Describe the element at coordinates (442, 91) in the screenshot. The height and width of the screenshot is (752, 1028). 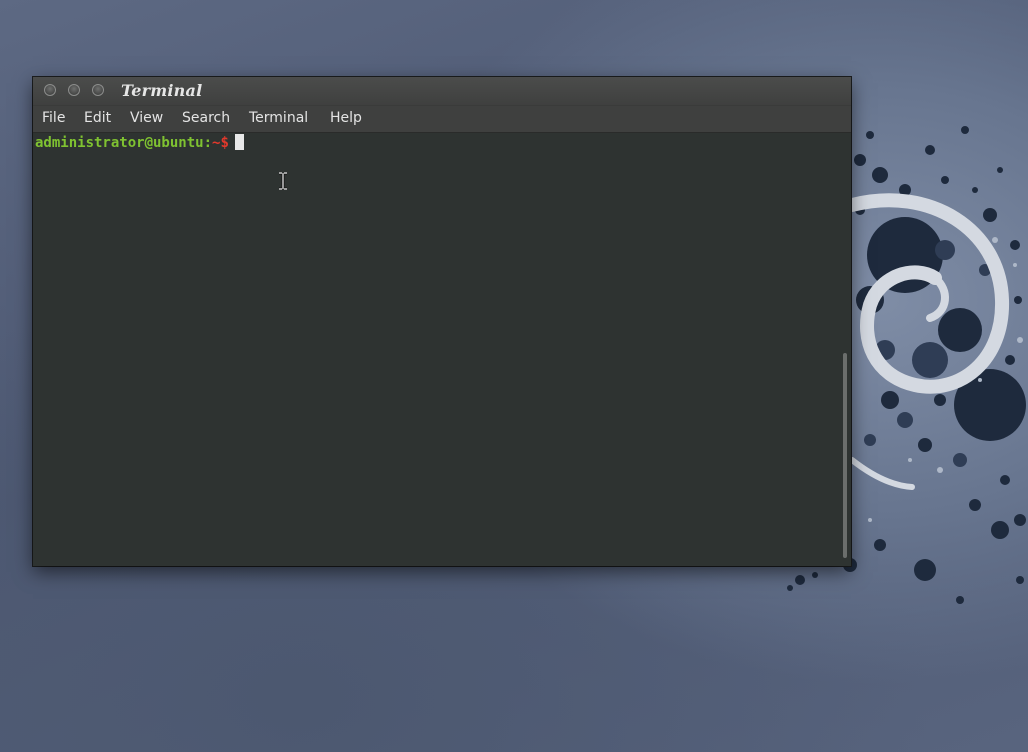
I see `title-bar: Terminal` at that location.